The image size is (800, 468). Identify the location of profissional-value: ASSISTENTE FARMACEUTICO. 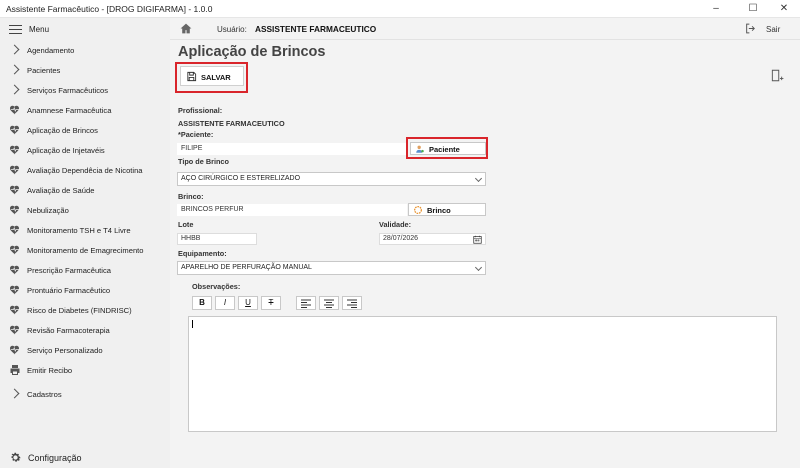
(231, 123).